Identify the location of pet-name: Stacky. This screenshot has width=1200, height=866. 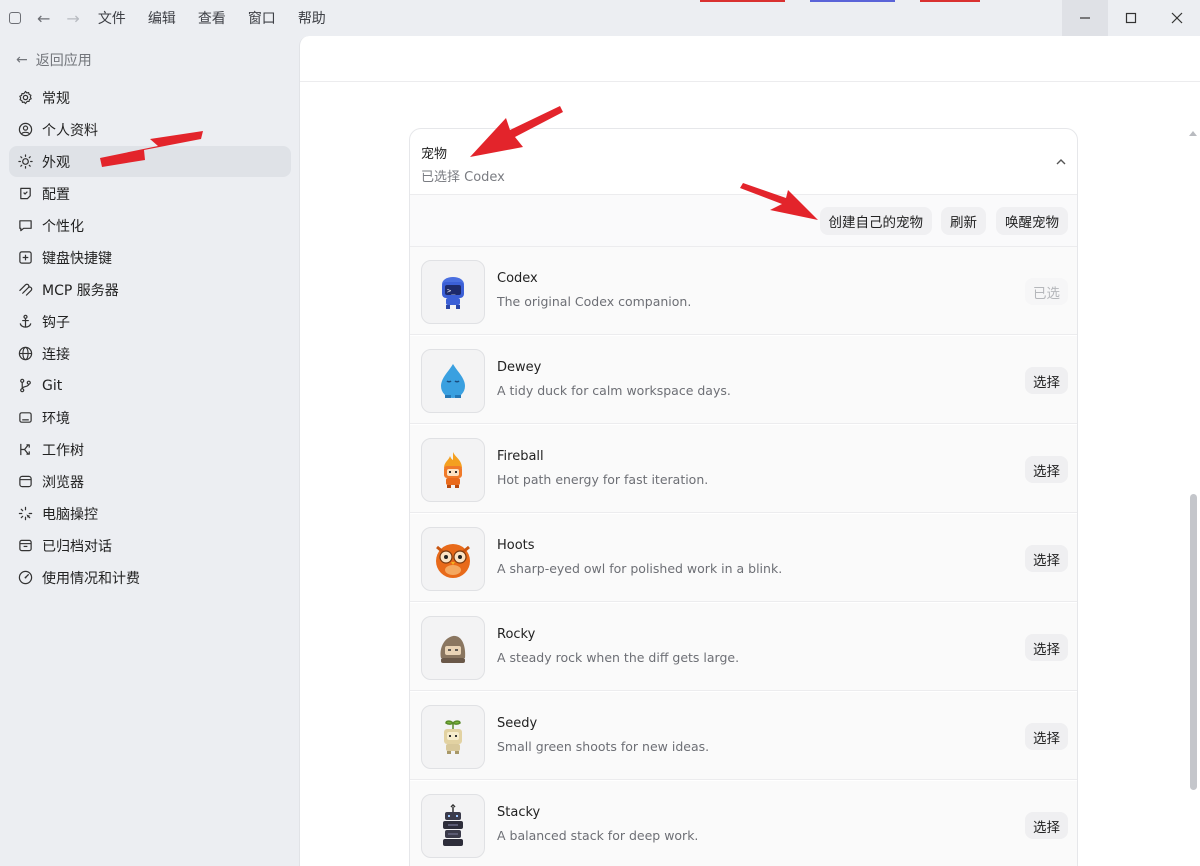
(519, 812).